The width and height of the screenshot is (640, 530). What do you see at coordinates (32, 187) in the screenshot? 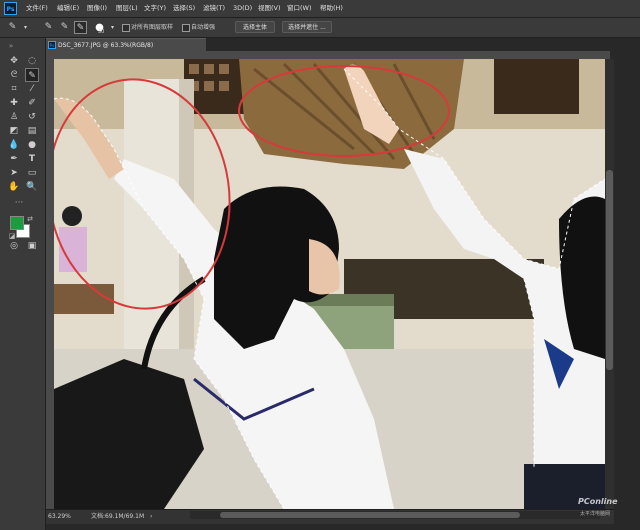
I see `zoom-icon: 🔍` at bounding box center [32, 187].